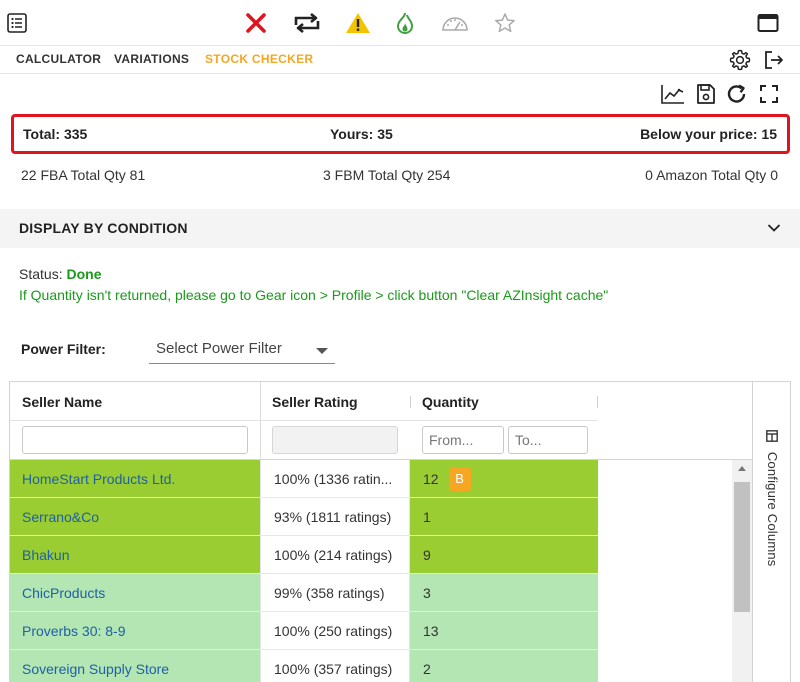 The height and width of the screenshot is (682, 800). What do you see at coordinates (431, 478) in the screenshot?
I see `quantity-cell: 12` at bounding box center [431, 478].